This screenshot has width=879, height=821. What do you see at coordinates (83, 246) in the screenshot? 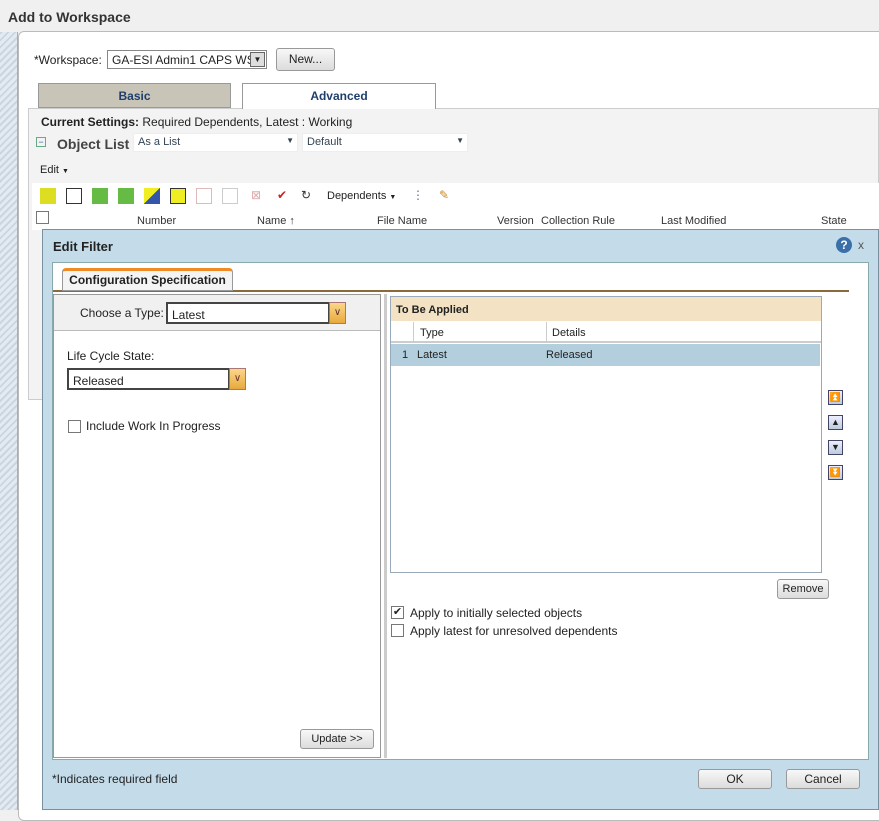
I see `dialog-title: Edit Filter` at bounding box center [83, 246].